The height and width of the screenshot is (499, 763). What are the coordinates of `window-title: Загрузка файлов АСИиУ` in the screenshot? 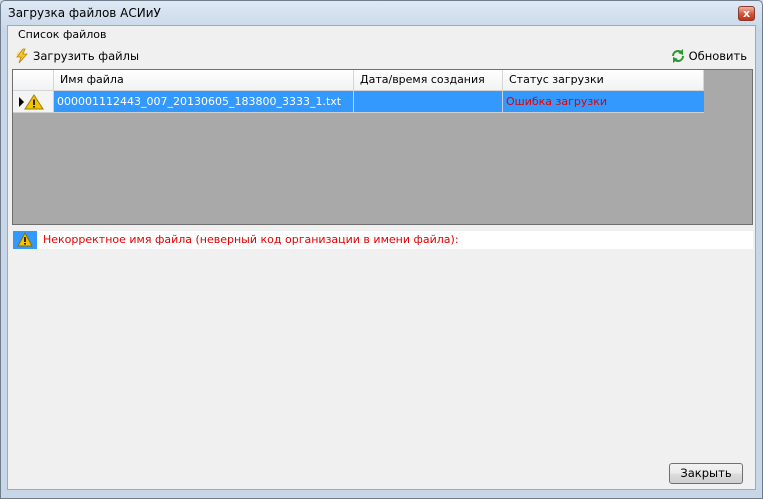 It's located at (84, 13).